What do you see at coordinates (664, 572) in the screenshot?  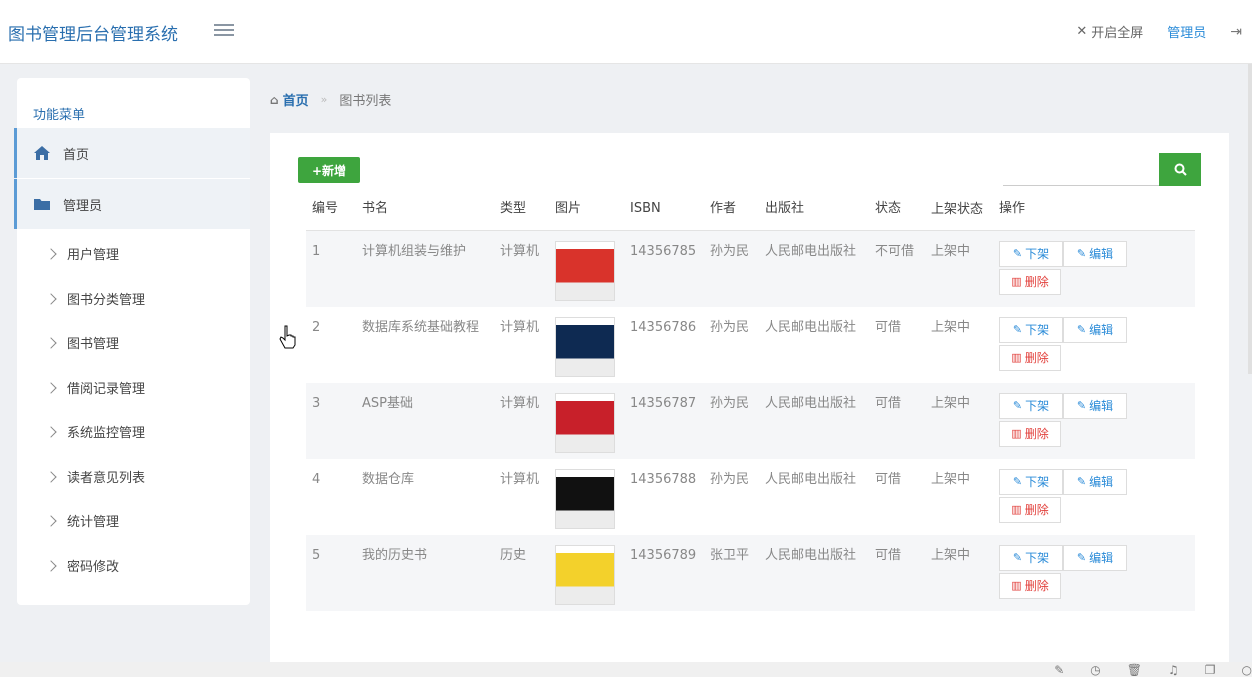 I see `cell-isbn: 14356789` at bounding box center [664, 572].